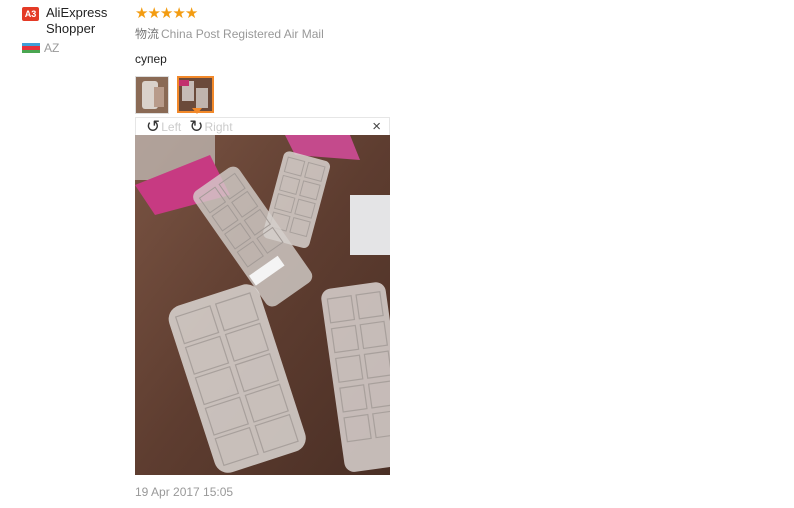  What do you see at coordinates (153, 126) in the screenshot?
I see `rotate-left-icon: ↺` at bounding box center [153, 126].